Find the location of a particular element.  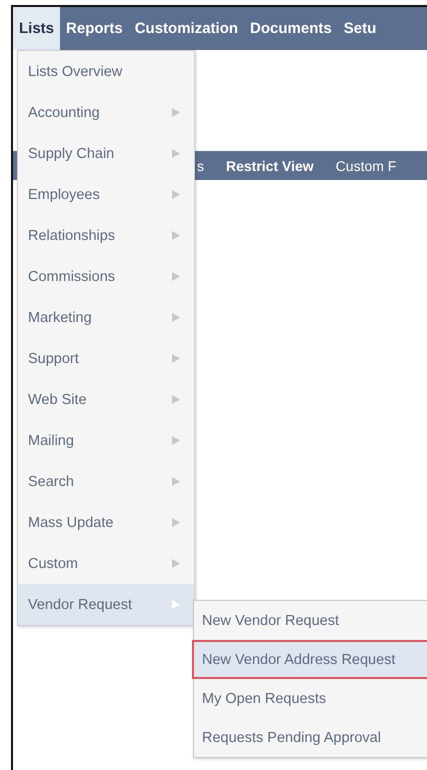

submenu-item: Requests Pending Approval is located at coordinates (309, 737).